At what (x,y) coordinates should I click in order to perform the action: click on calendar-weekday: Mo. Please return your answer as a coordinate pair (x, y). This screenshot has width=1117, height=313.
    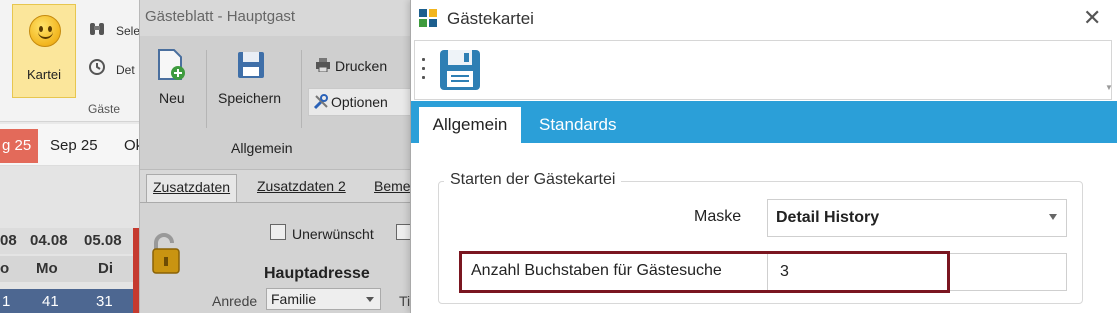
    Looking at the image, I should click on (47, 268).